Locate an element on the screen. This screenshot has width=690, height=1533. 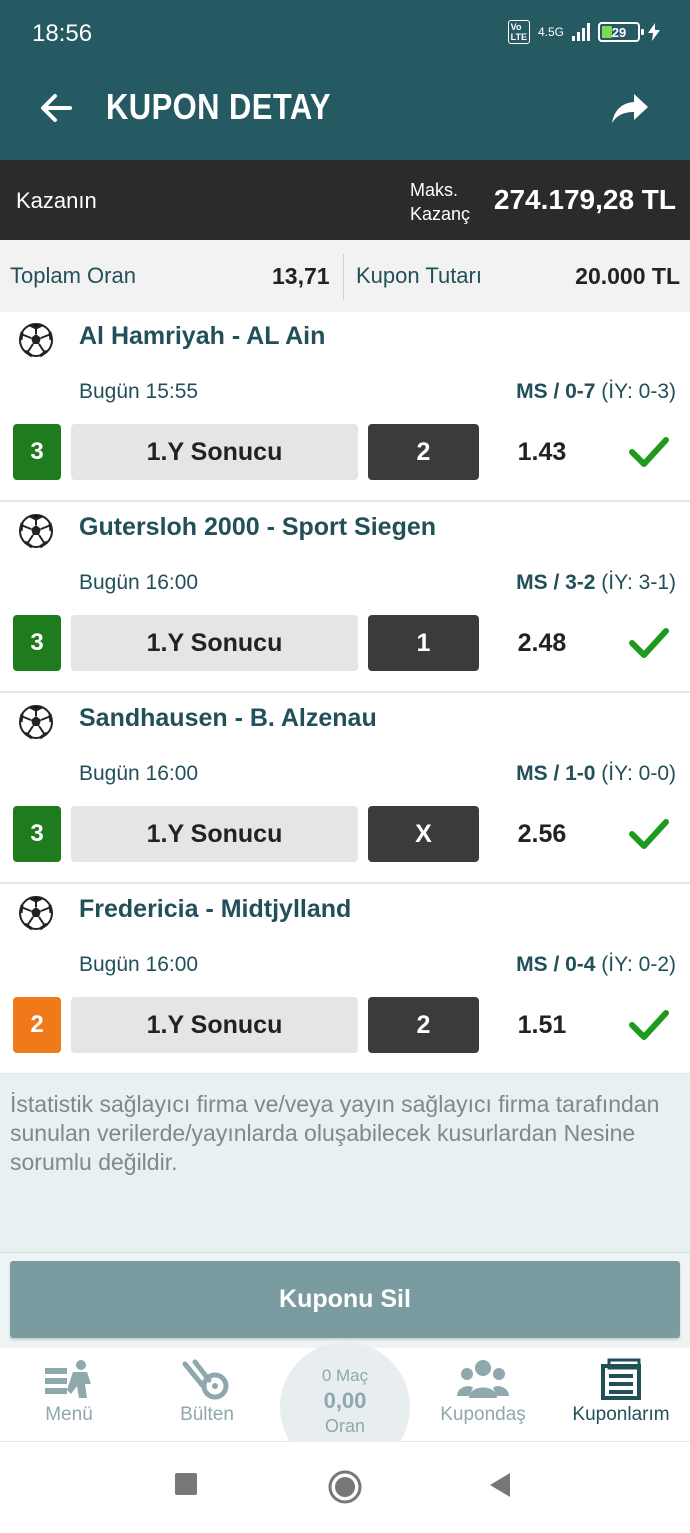
battery-level: 29 is located at coordinates (619, 32).